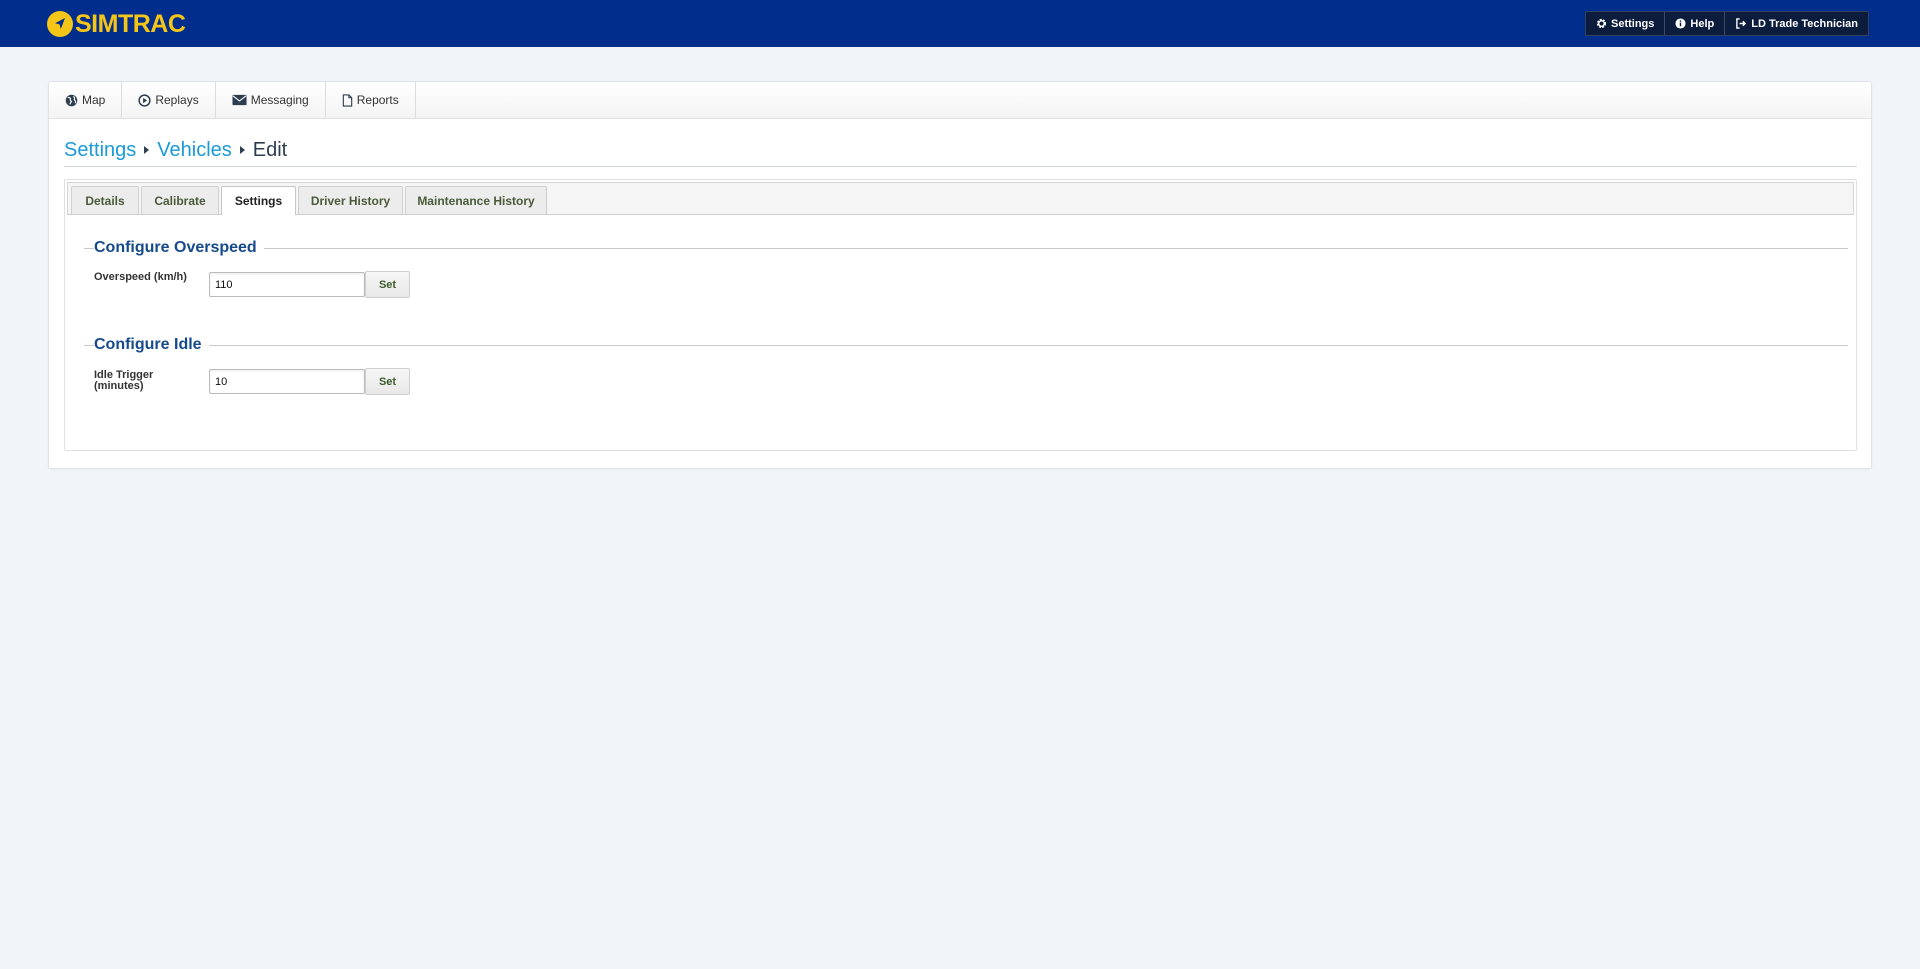 This screenshot has height=969, width=1920. I want to click on main-nav-reports: Reports, so click(371, 100).